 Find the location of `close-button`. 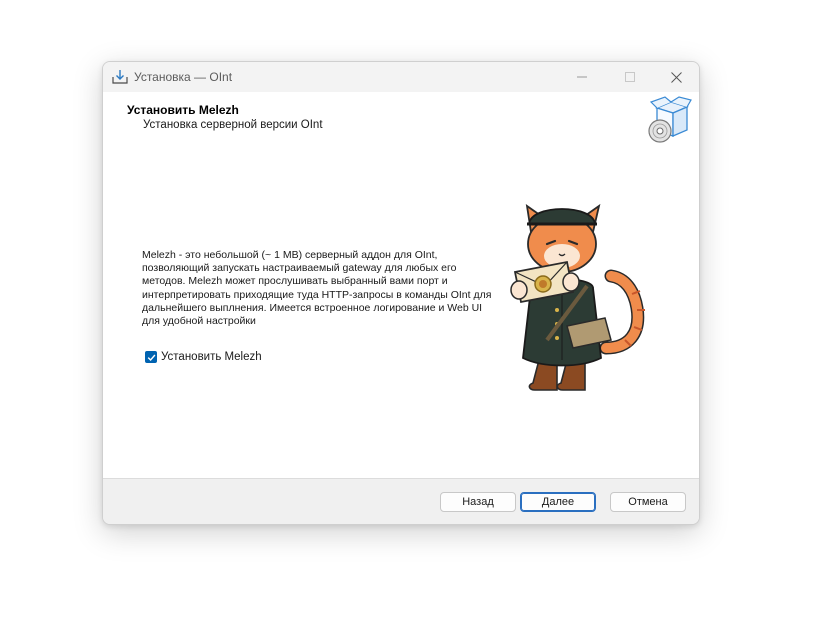

close-button is located at coordinates (676, 77).